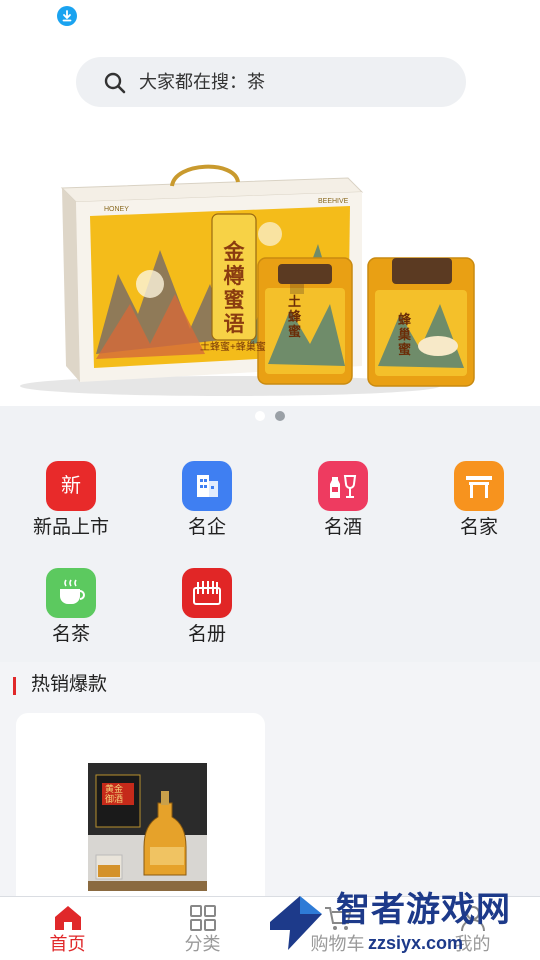 This screenshot has width=540, height=960. What do you see at coordinates (333, 201) in the screenshot?
I see `brand-right: BEEHIVE` at bounding box center [333, 201].